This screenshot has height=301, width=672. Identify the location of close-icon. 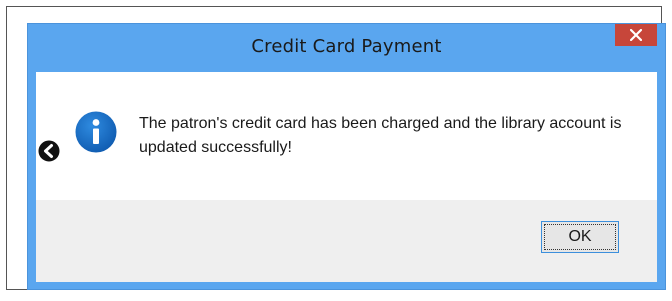
(636, 35).